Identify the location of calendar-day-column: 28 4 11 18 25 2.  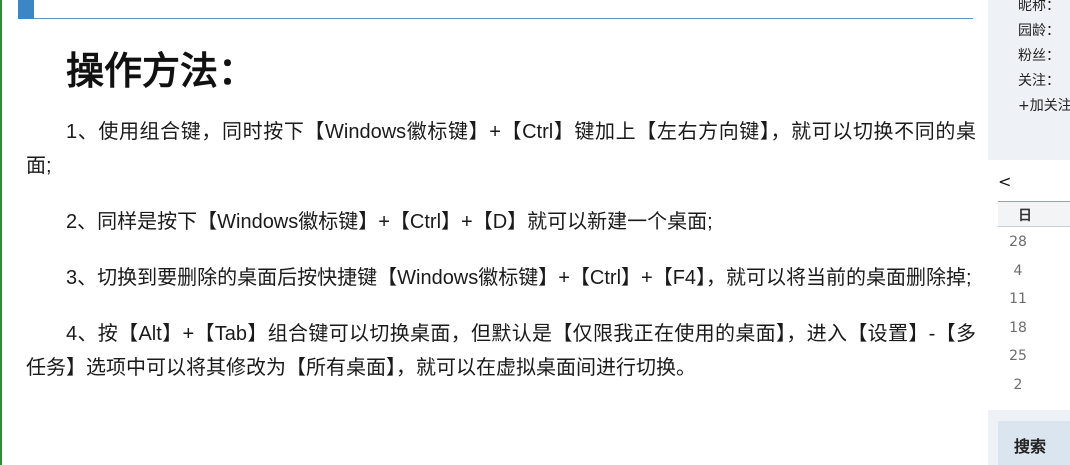
(1018, 313).